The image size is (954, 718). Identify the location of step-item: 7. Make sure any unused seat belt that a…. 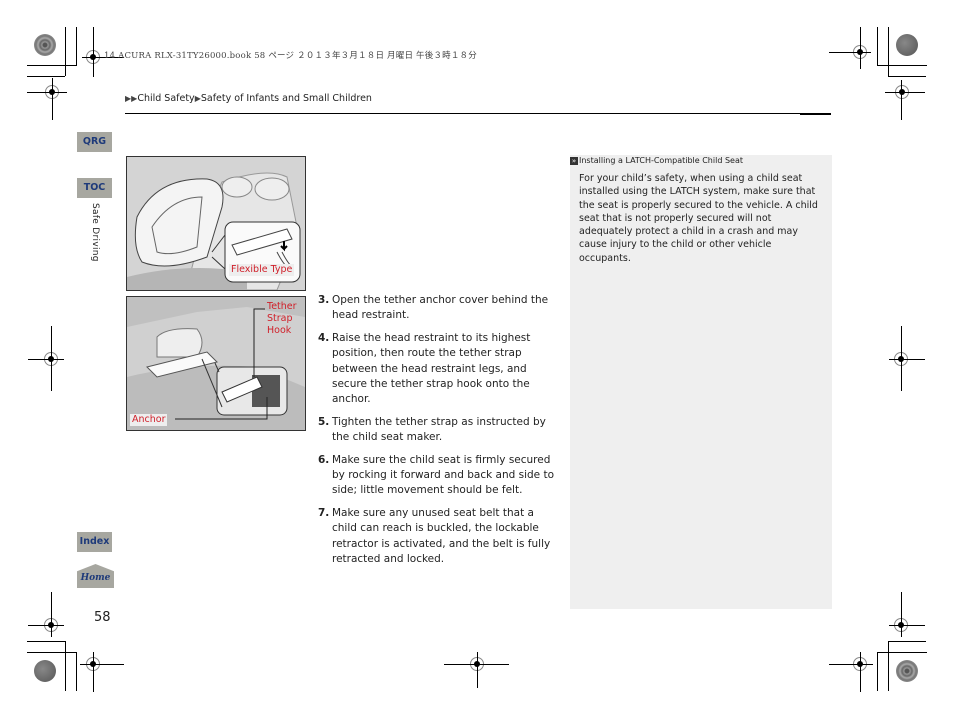
(438, 537).